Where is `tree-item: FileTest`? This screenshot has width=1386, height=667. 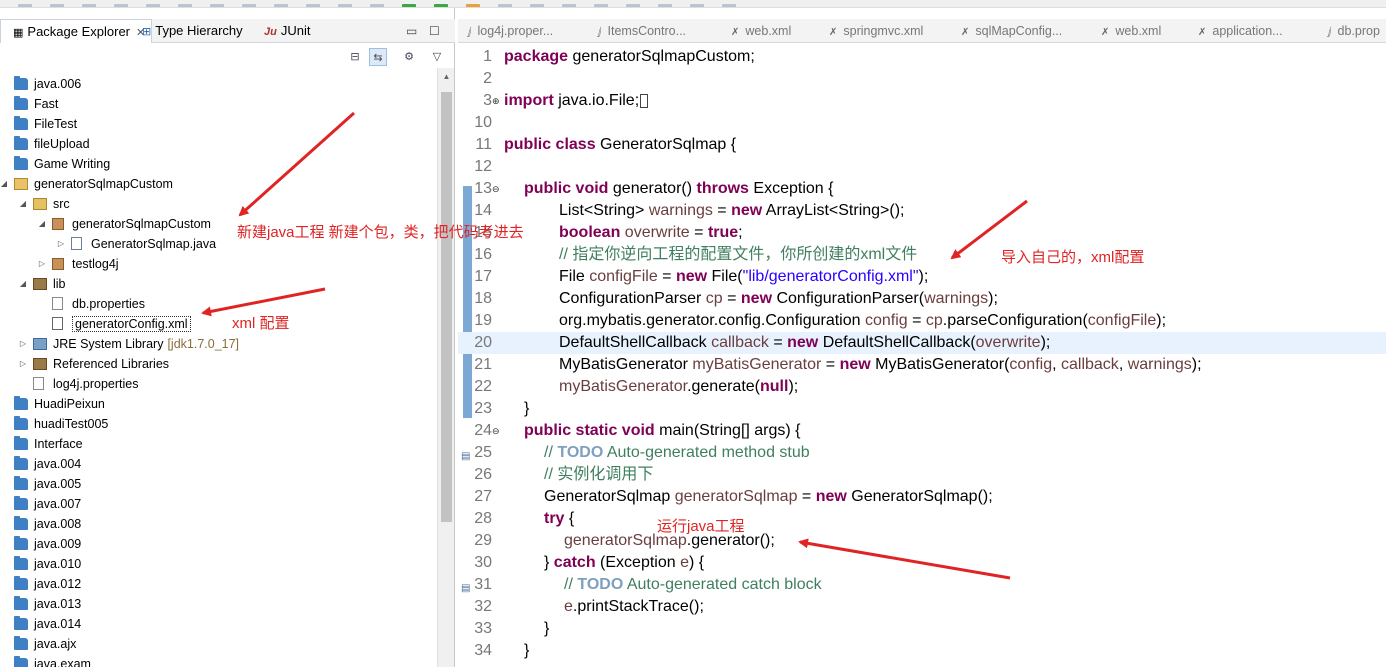
tree-item: FileTest is located at coordinates (218, 124).